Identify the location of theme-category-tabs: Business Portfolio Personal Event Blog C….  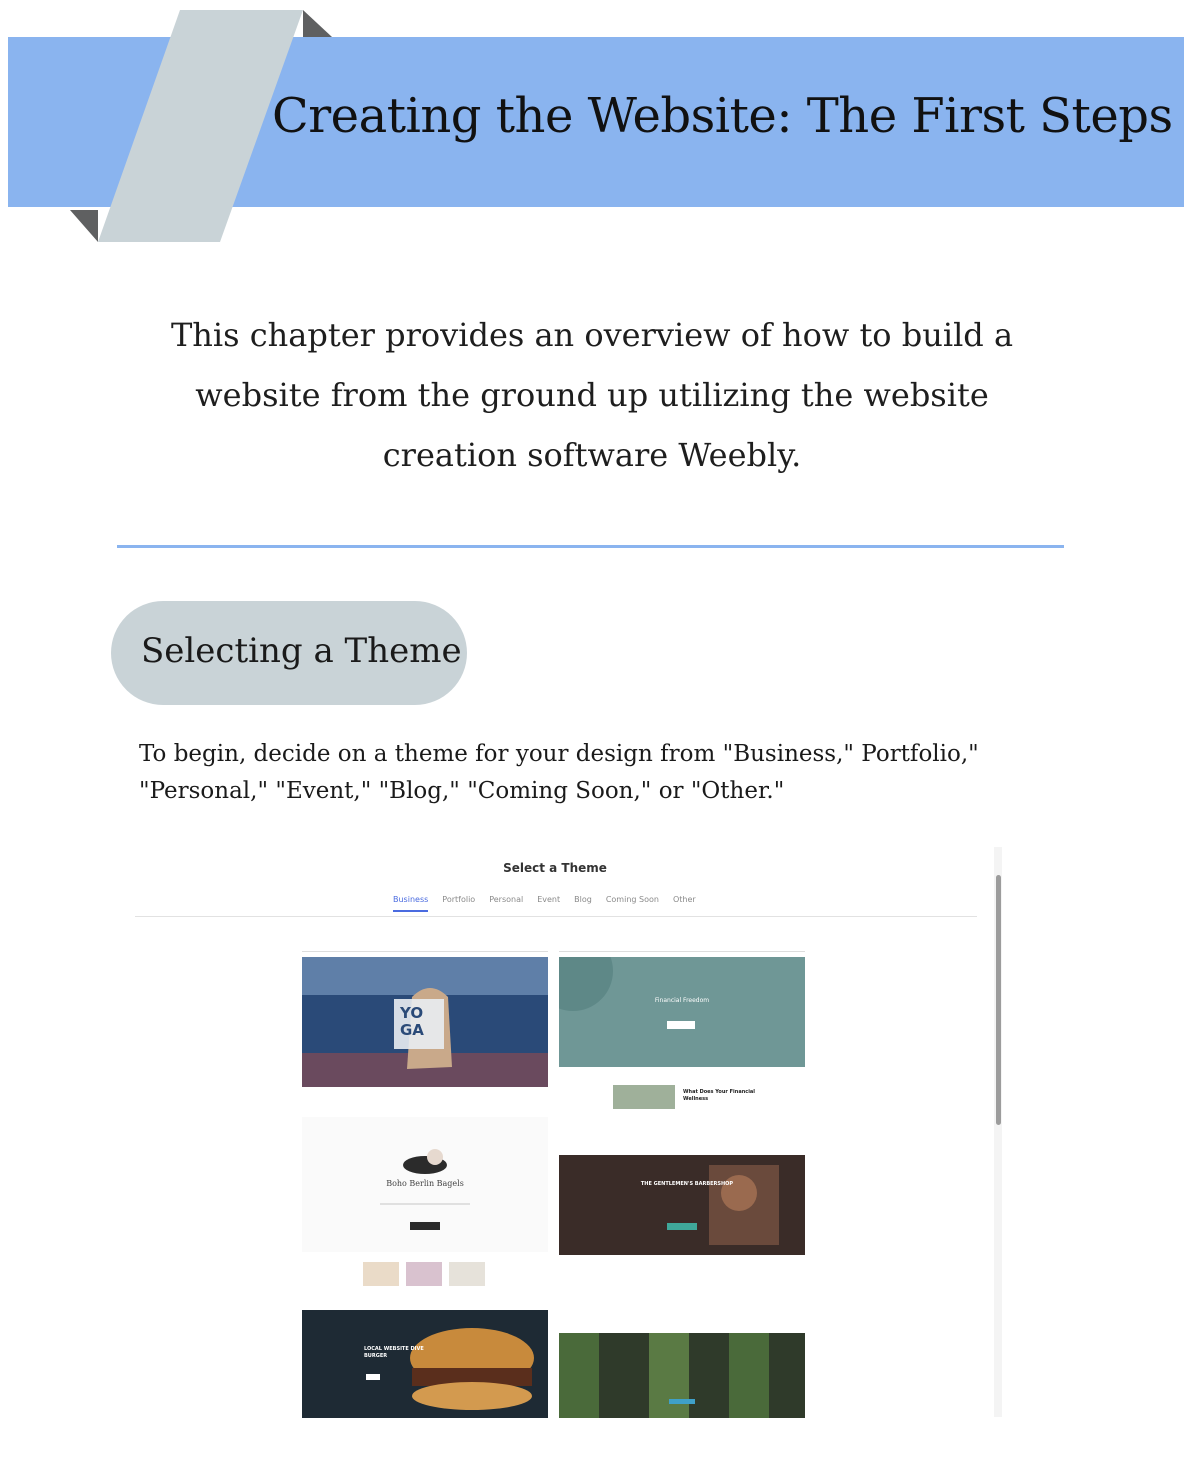
(544, 903).